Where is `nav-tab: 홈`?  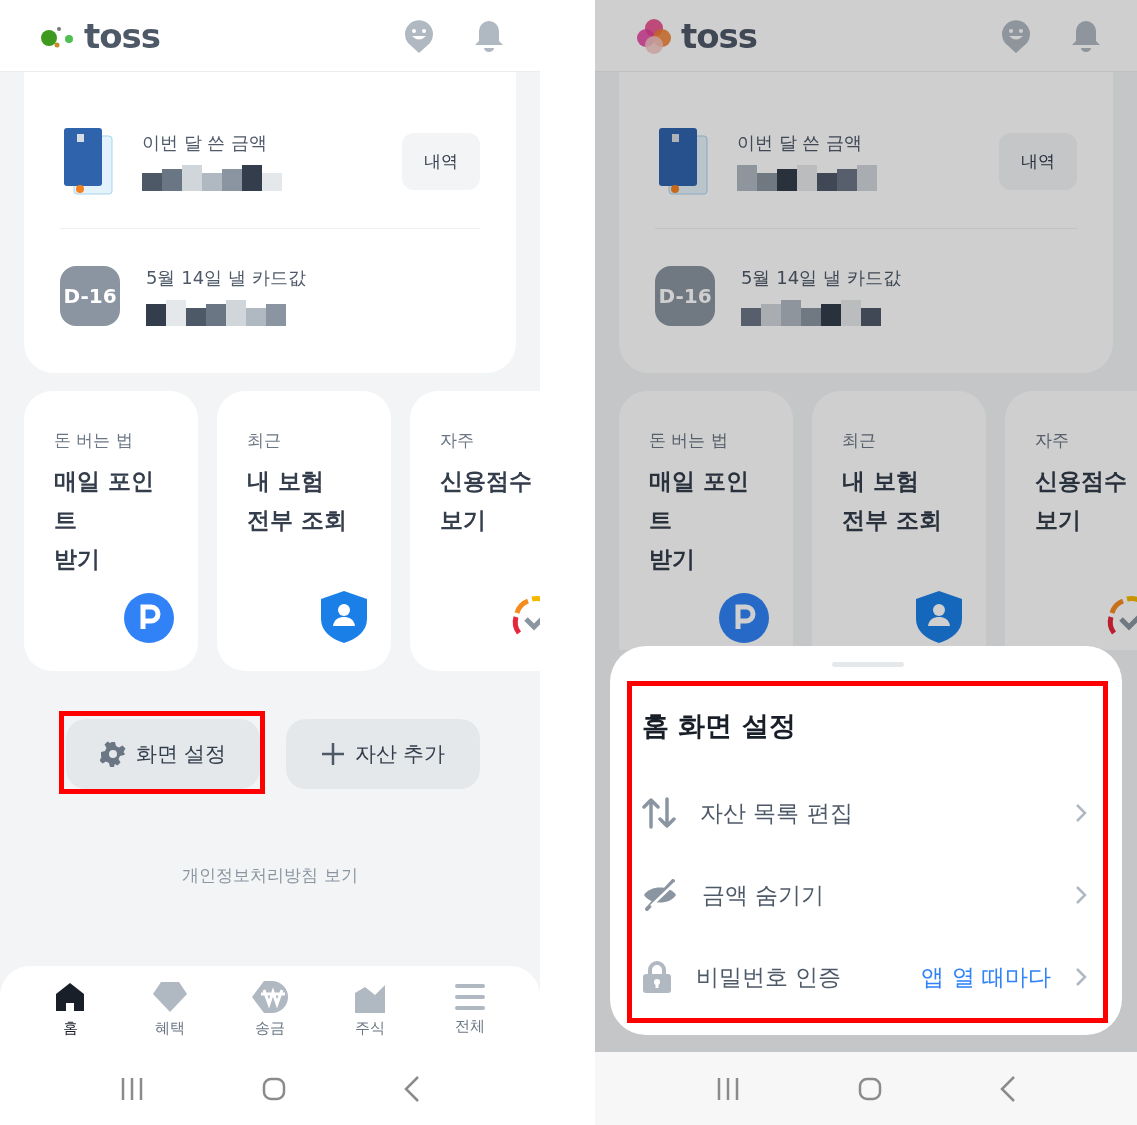 nav-tab: 홈 is located at coordinates (70, 1009).